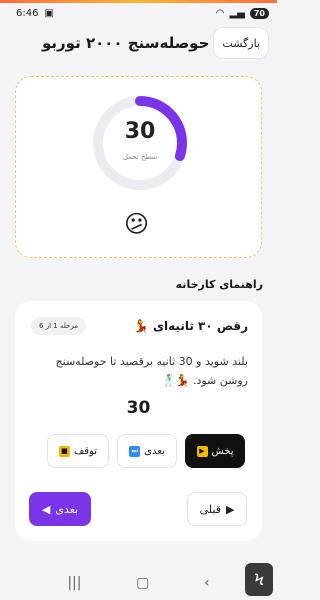 Image resolution: width=320 pixels, height=600 pixels. Describe the element at coordinates (207, 583) in the screenshot. I see `system-back-icon: ‹` at that location.